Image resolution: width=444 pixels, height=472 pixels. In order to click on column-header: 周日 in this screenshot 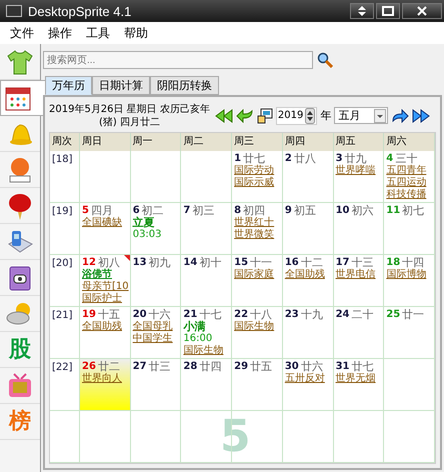, I will do `click(105, 142)`.